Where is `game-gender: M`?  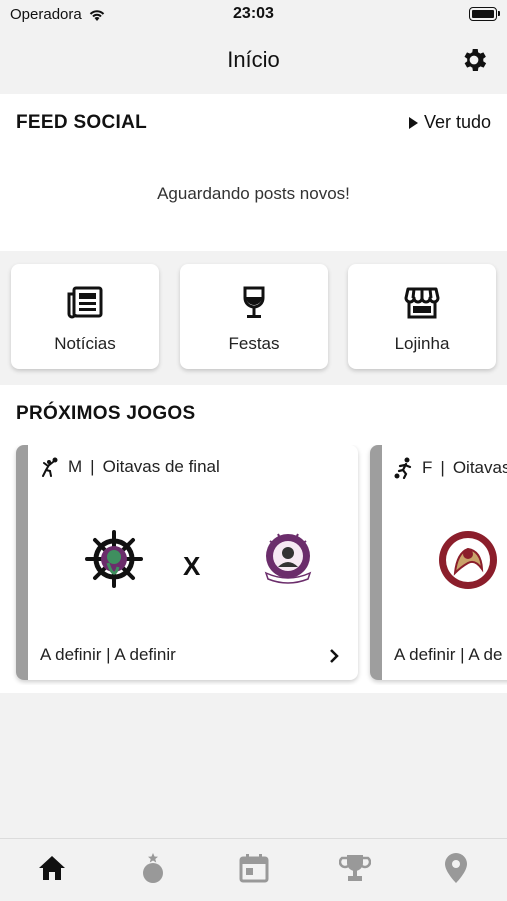 game-gender: M is located at coordinates (75, 466).